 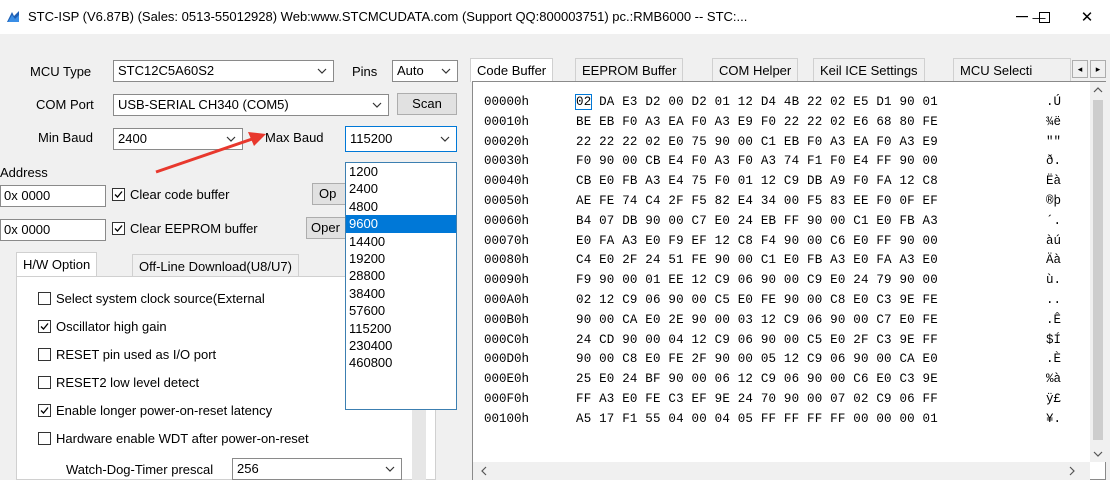 I want to click on hex-ascii: "", so click(x=1054, y=141).